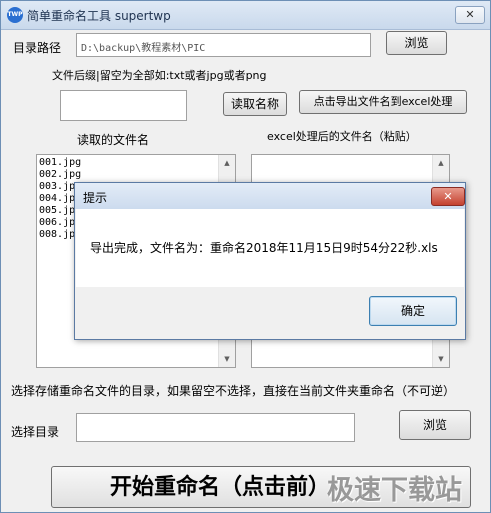  I want to click on read-list-label: 读取的文件名, so click(113, 140).